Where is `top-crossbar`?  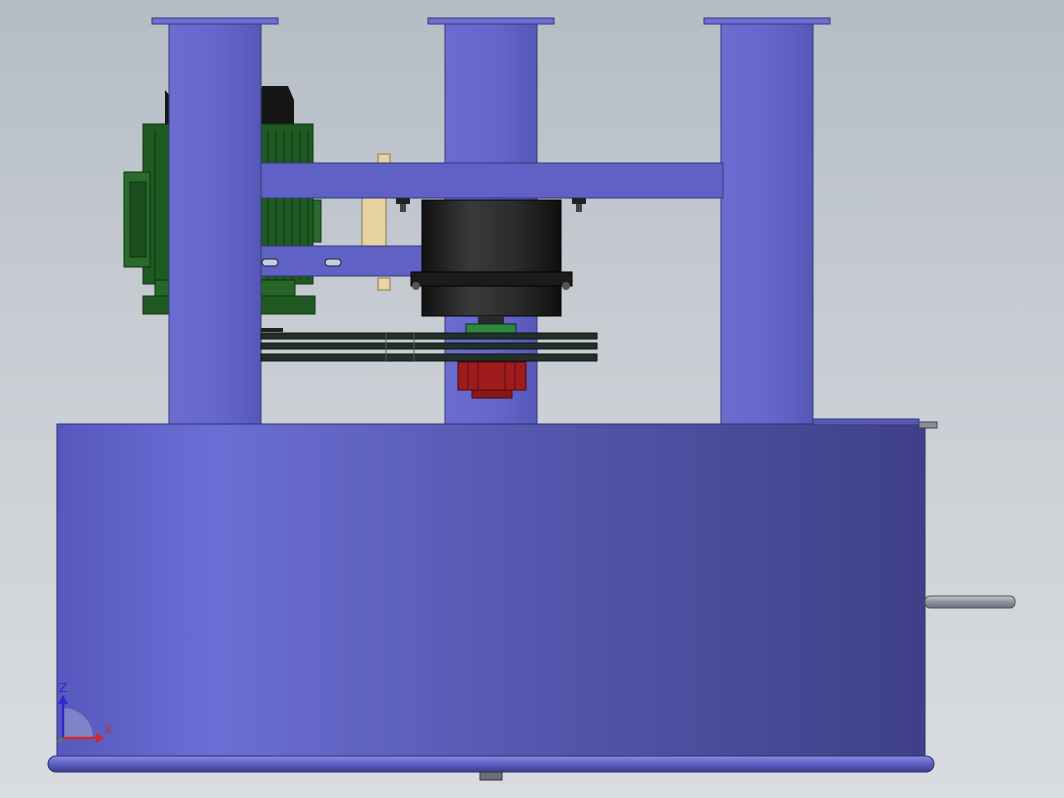 top-crossbar is located at coordinates (492, 180).